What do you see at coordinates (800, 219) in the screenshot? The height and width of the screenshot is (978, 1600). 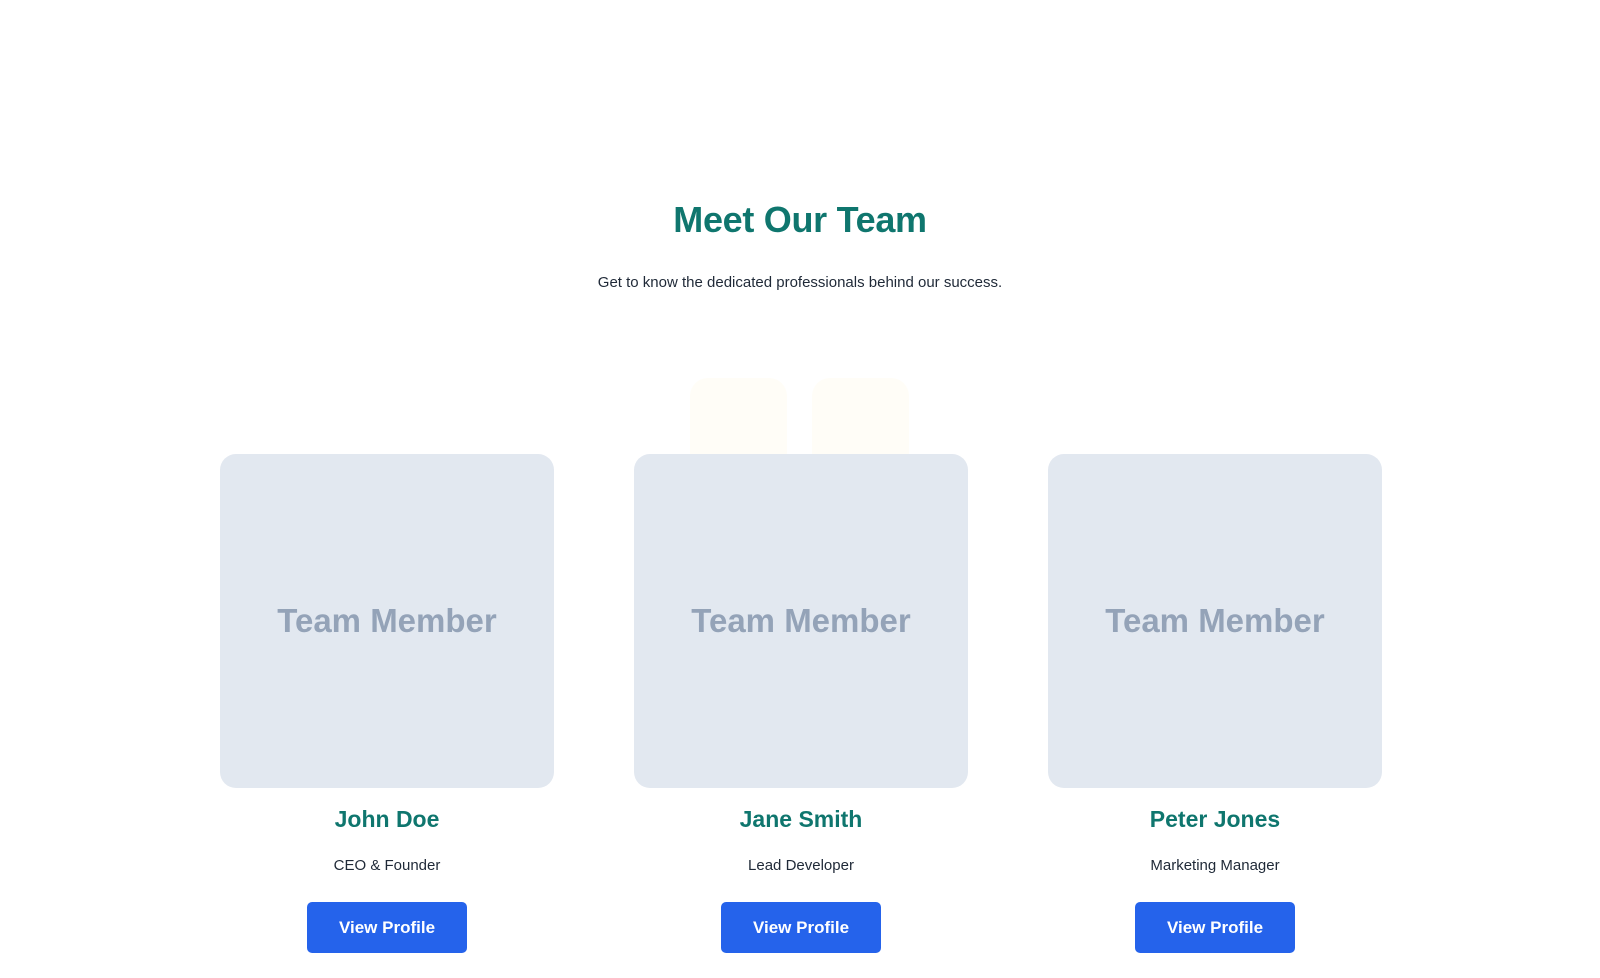 I see `section-title: Meet Our Team` at bounding box center [800, 219].